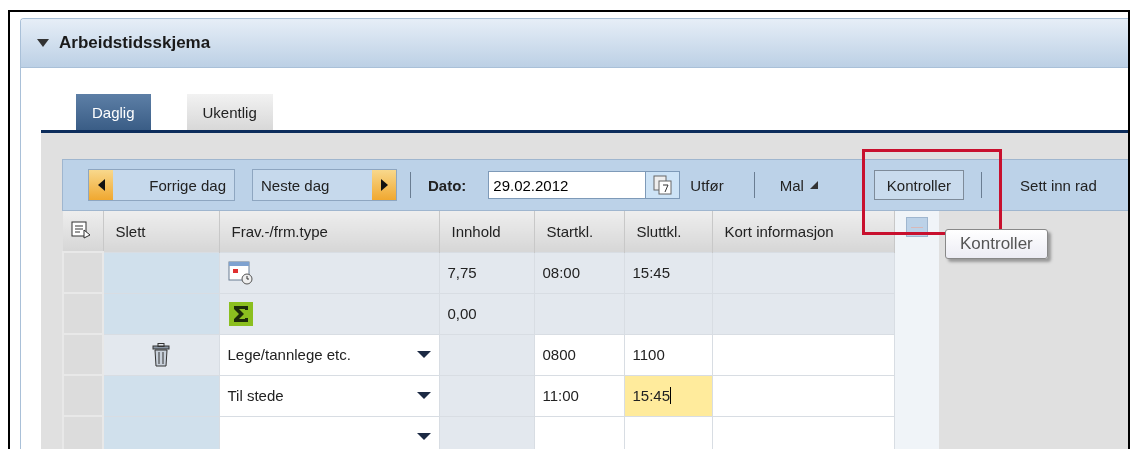 Image resolution: width=1130 pixels, height=449 pixels. What do you see at coordinates (916, 227) in the screenshot?
I see `panel-handle` at bounding box center [916, 227].